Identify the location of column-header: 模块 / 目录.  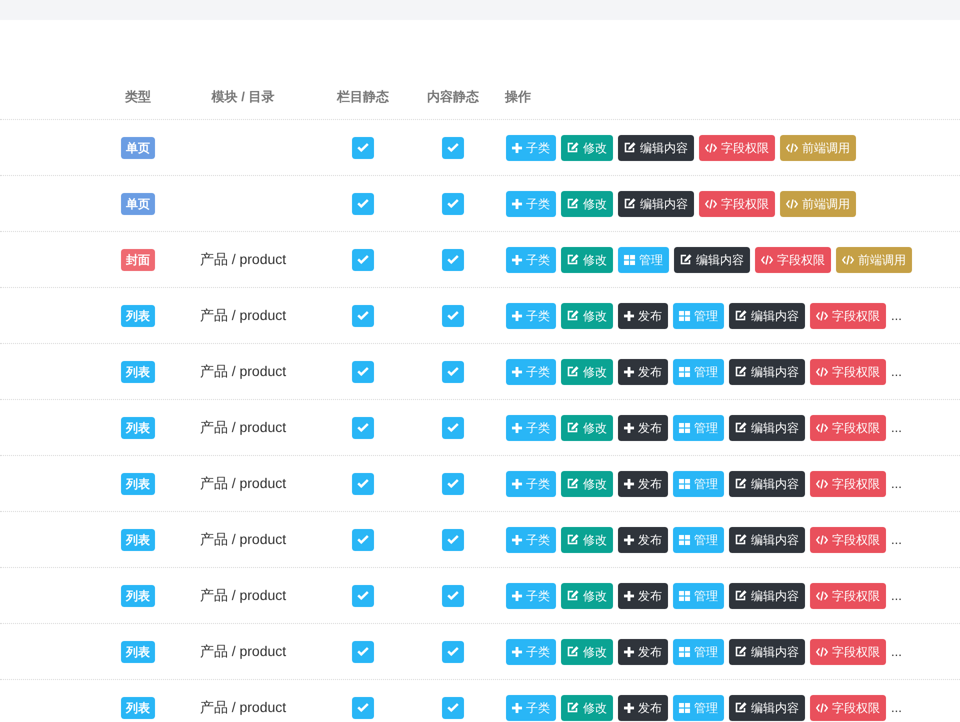
(243, 97).